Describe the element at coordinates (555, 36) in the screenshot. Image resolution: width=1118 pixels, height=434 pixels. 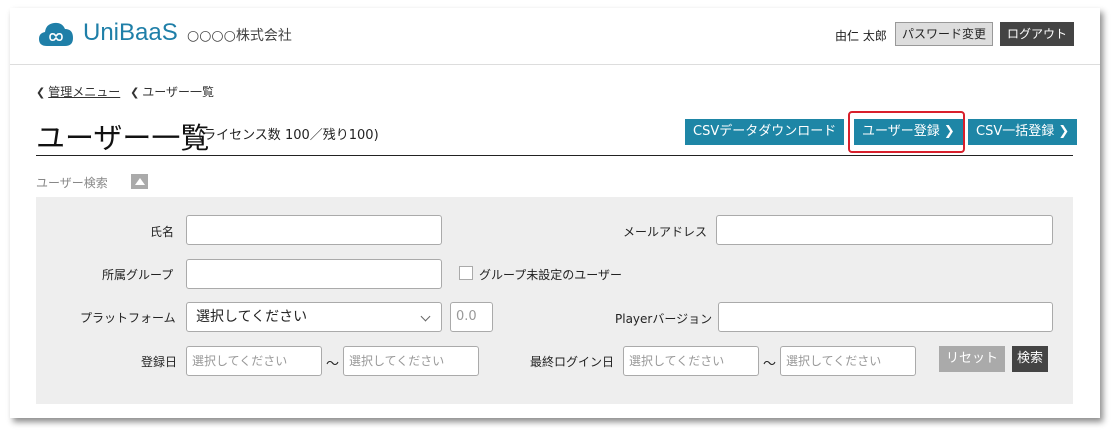
I see `header: UniBaaS ○○○○株式会社 由仁 太郎 パスワード変更 ログアウト` at that location.